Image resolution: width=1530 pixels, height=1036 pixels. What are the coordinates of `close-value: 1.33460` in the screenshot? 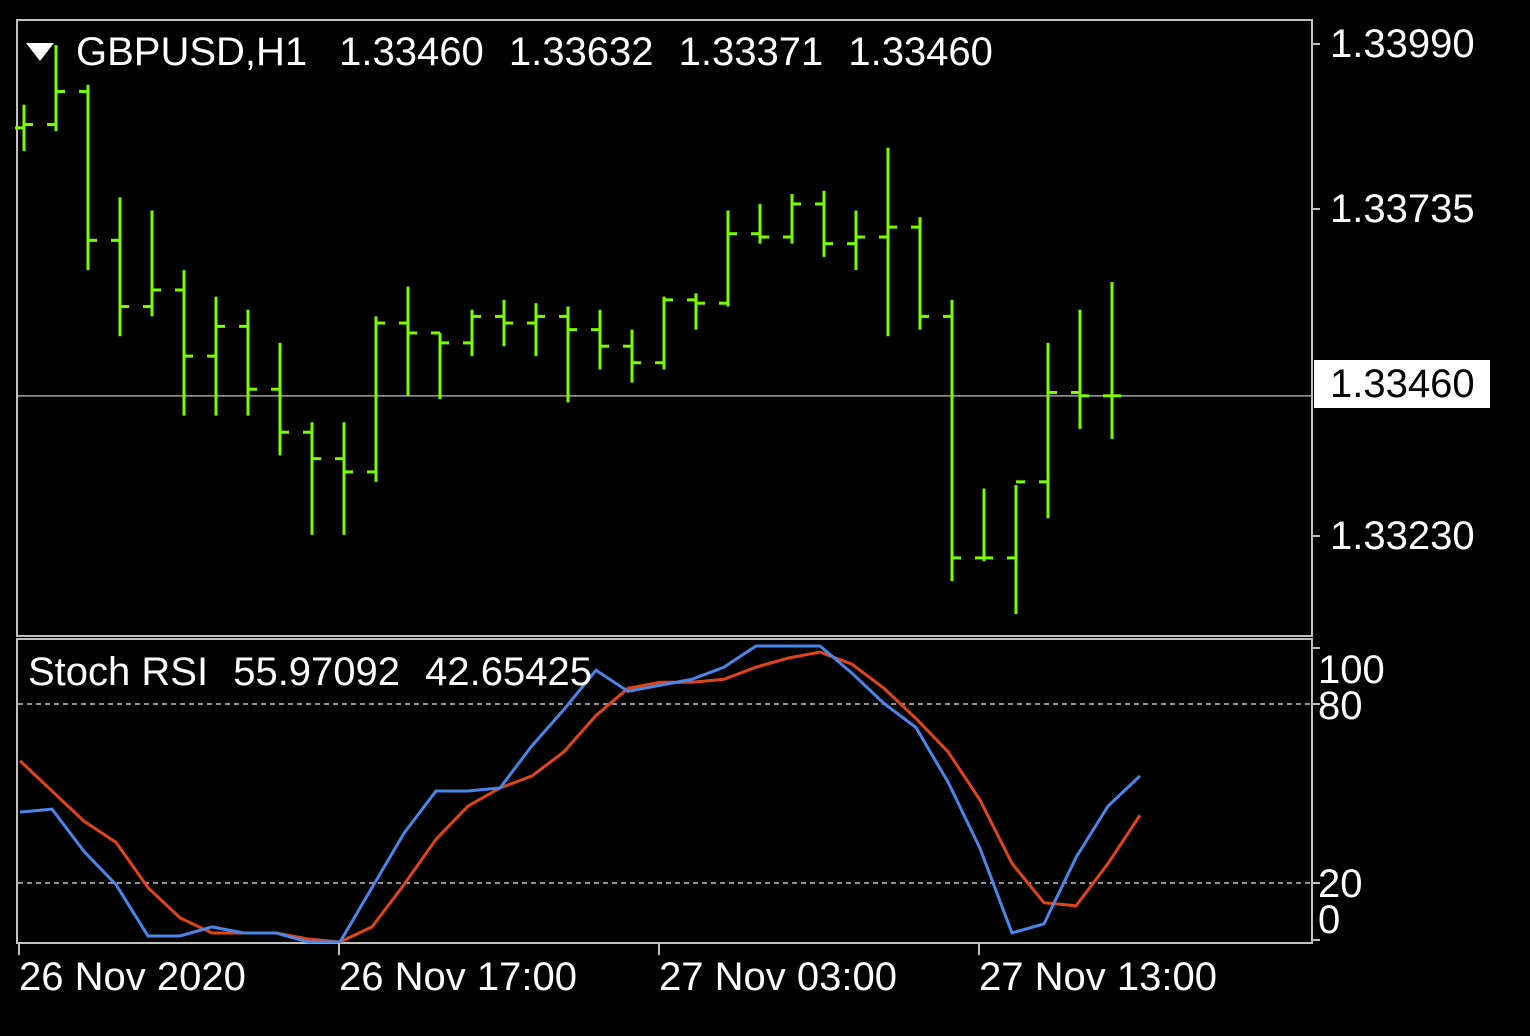 It's located at (920, 51).